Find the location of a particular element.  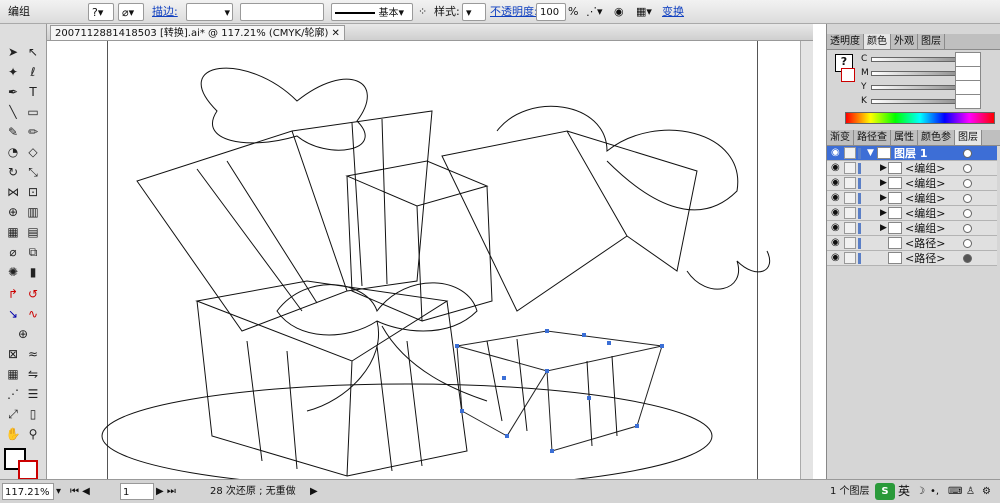

channel-k-field is located at coordinates (968, 101).